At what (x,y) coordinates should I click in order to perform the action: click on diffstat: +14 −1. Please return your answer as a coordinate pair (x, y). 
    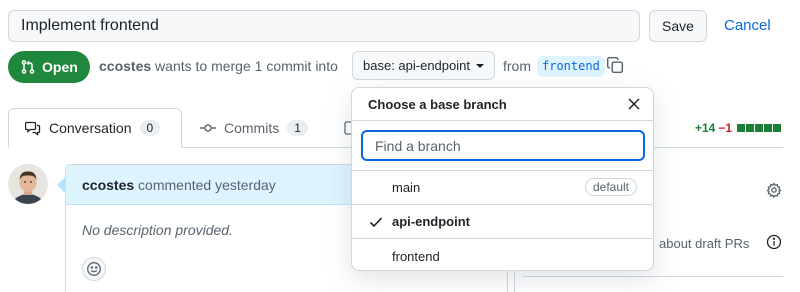
    Looking at the image, I should click on (738, 128).